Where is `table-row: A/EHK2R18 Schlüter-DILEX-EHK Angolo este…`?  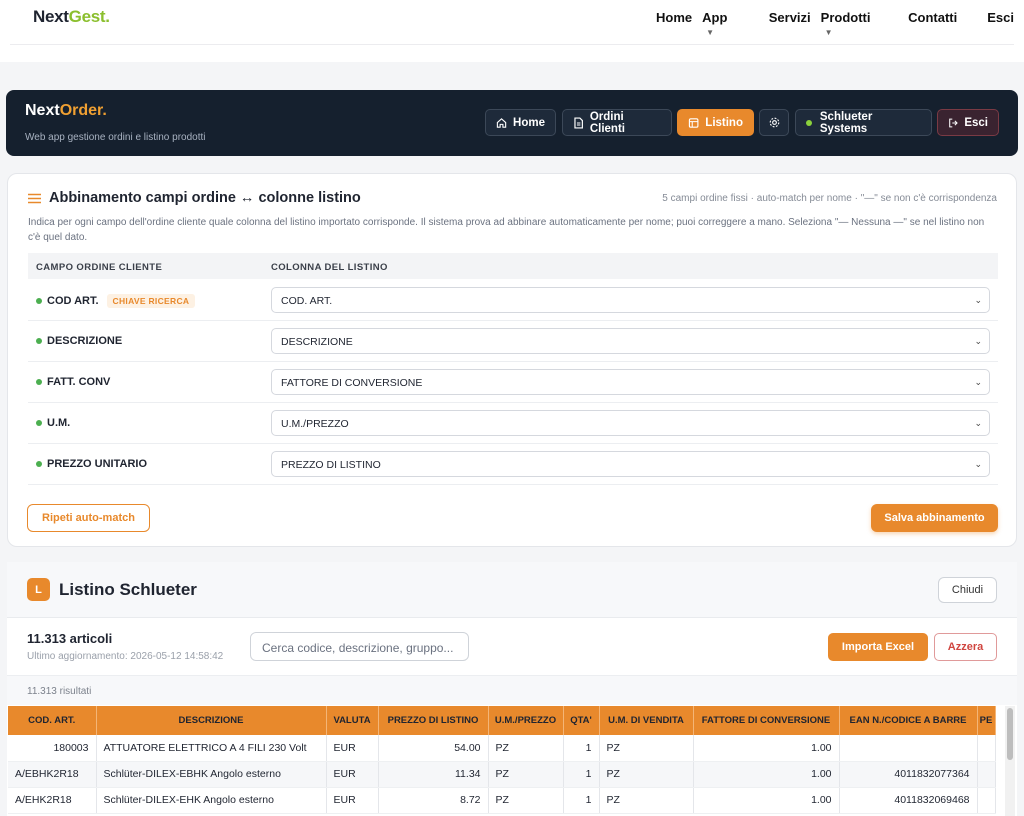
table-row: A/EHK2R18 Schlüter-DILEX-EHK Angolo este… is located at coordinates (502, 800).